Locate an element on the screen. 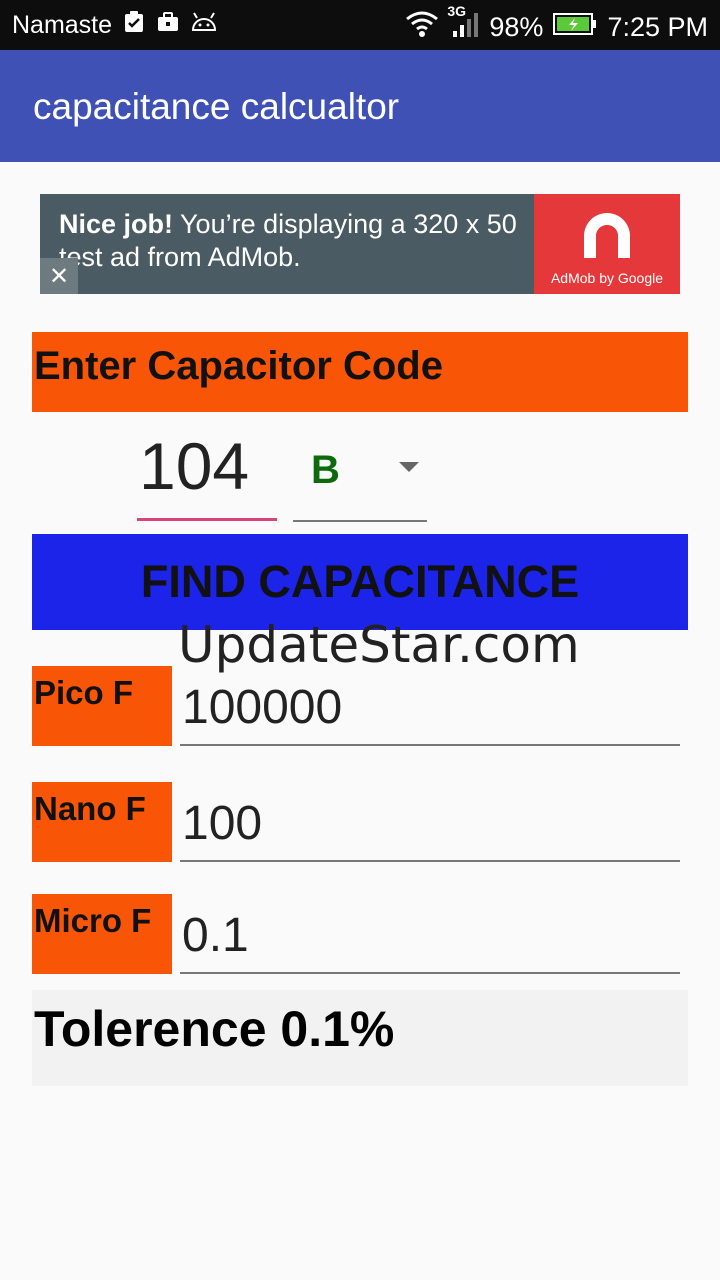 This screenshot has width=720, height=1280. admob-logo-icon is located at coordinates (607, 235).